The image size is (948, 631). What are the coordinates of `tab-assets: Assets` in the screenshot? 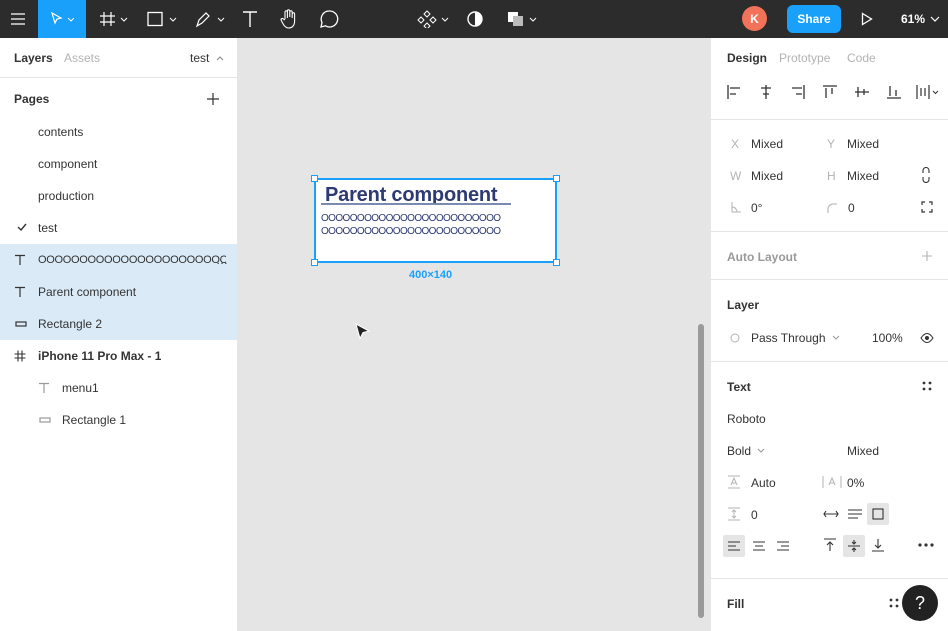 It's located at (82, 58).